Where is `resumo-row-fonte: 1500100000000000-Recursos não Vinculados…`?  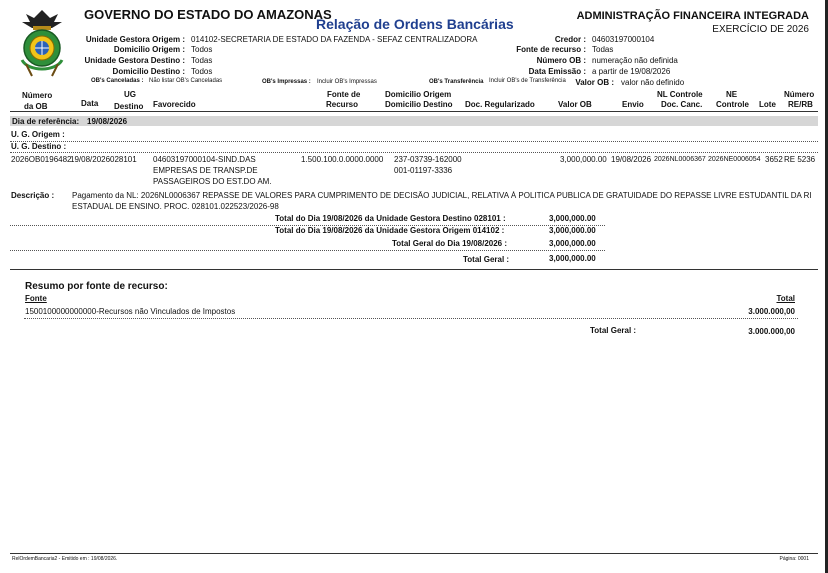
resumo-row-fonte: 1500100000000000-Recursos não Vinculados… is located at coordinates (130, 311).